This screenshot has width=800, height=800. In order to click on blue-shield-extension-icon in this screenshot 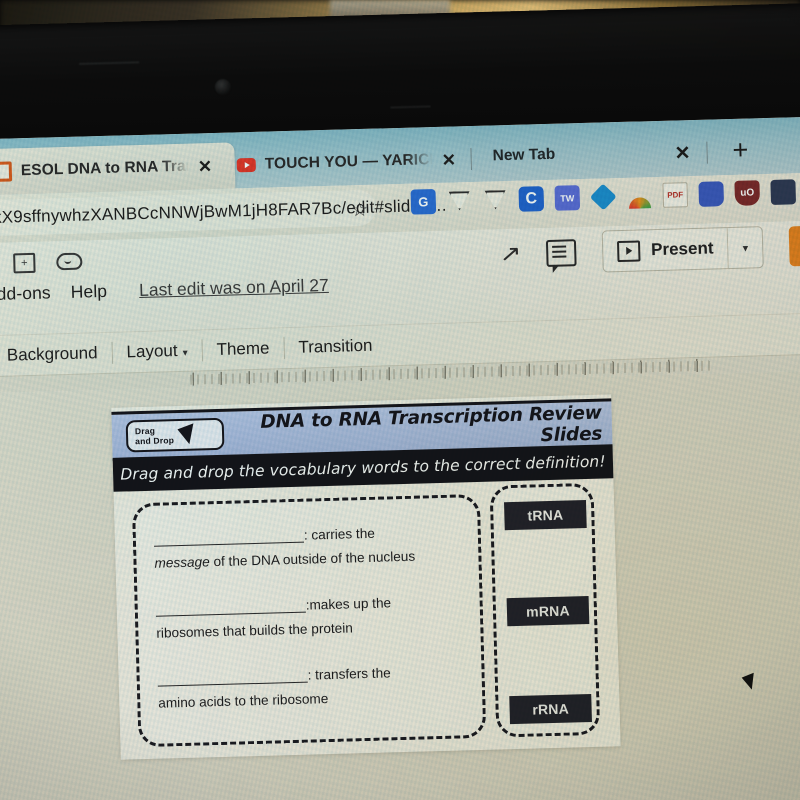, I will do `click(711, 194)`.